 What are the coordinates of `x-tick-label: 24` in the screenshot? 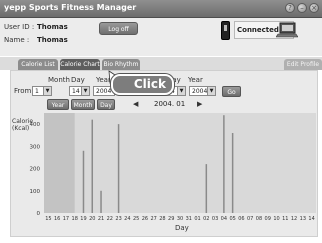 It's located at (127, 219).